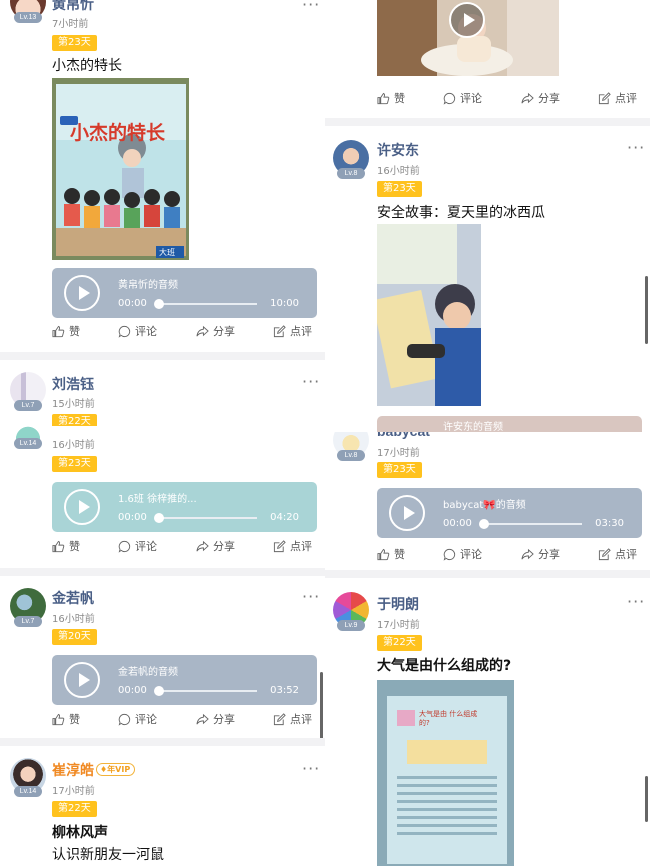 The height and width of the screenshot is (866, 650). Describe the element at coordinates (73, 7) in the screenshot. I see `user-name: 黄帛忻` at that location.